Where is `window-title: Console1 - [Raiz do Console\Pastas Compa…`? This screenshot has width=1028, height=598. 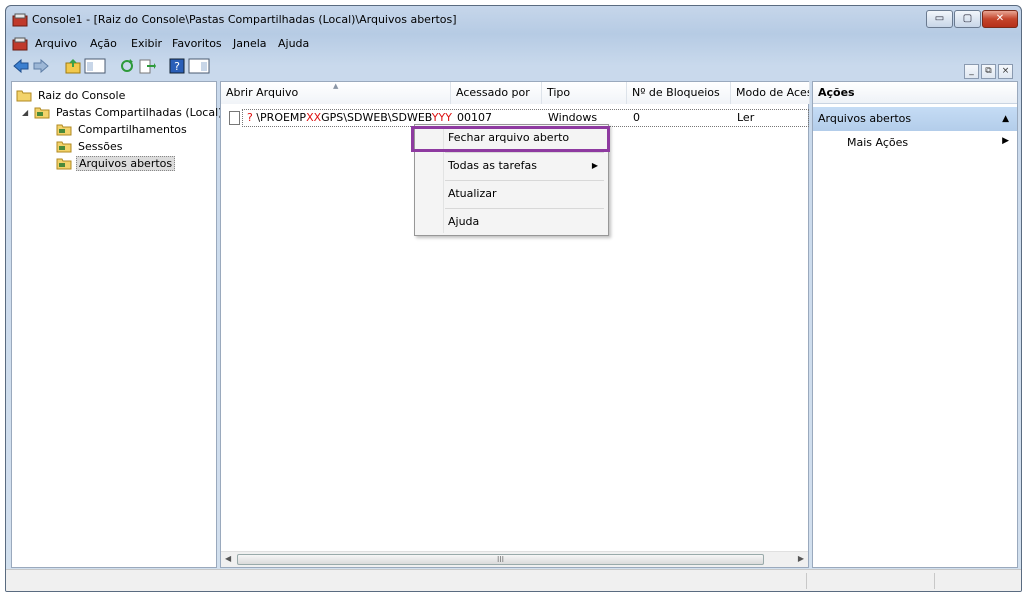
window-title: Console1 - [Raiz do Console\Pastas Compa… is located at coordinates (244, 19).